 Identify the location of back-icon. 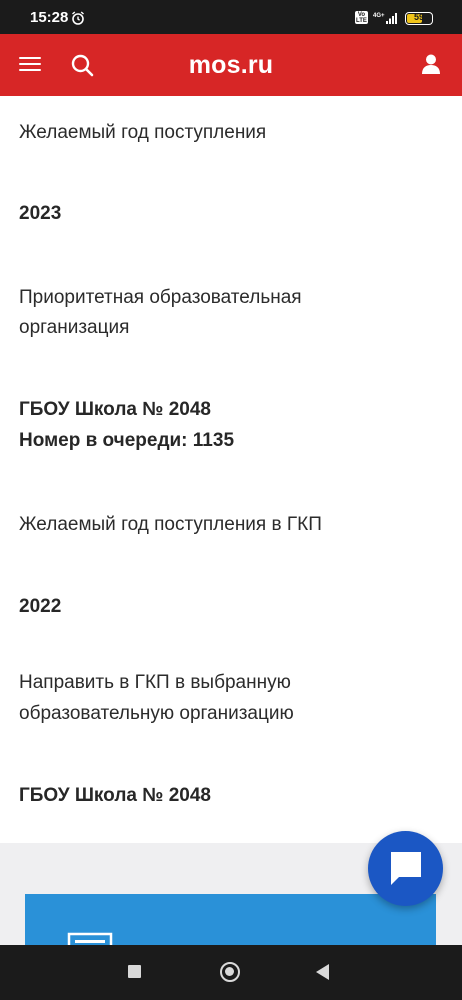
(322, 972).